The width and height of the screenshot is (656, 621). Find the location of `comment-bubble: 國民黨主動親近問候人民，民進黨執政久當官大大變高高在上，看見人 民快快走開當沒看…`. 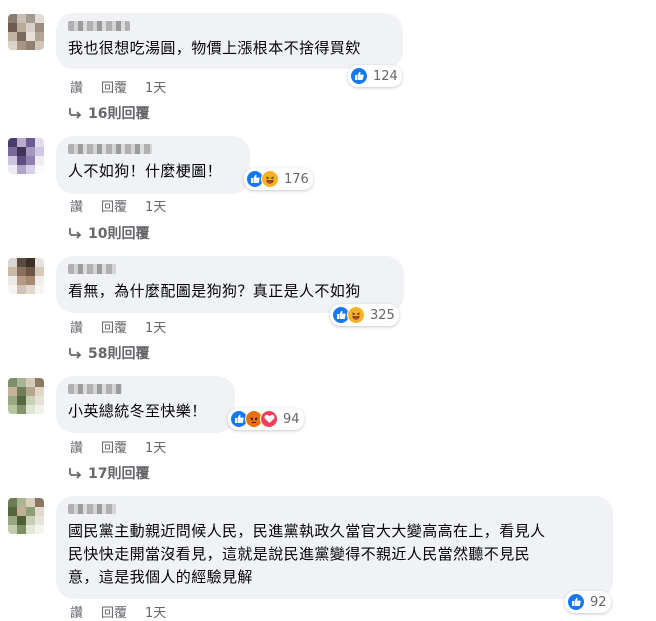

comment-bubble: 國民黨主動親近問候人民，民進黨執政久當官大大變高高在上，看見人 民快快走開當沒看… is located at coordinates (334, 547).